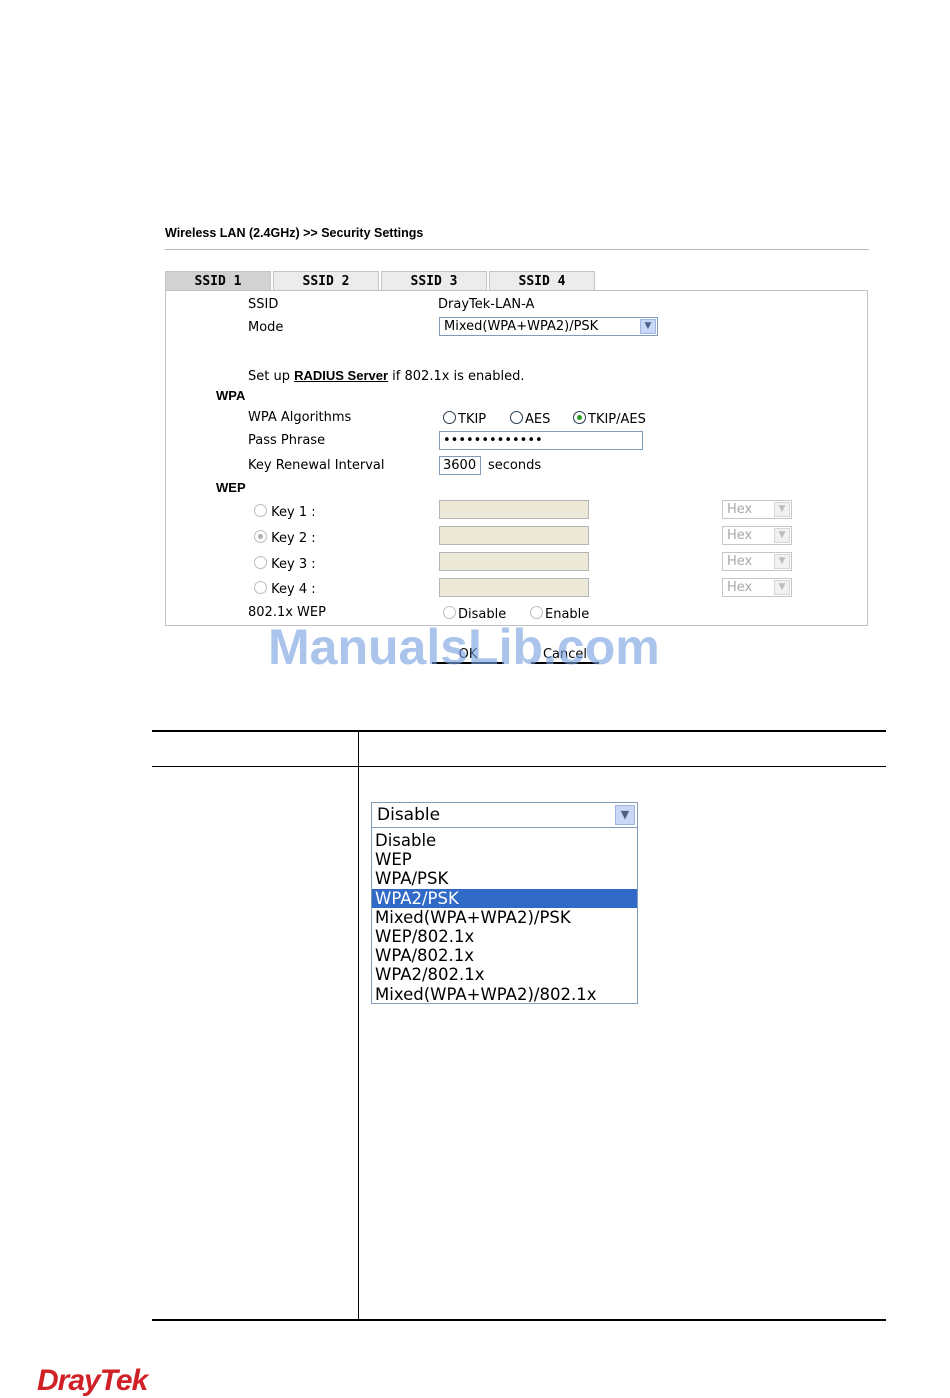 Image resolution: width=950 pixels, height=1398 pixels. I want to click on ssid-tabs: SSID 1 SSID 2 SSID 3 SSID 4, so click(381, 281).